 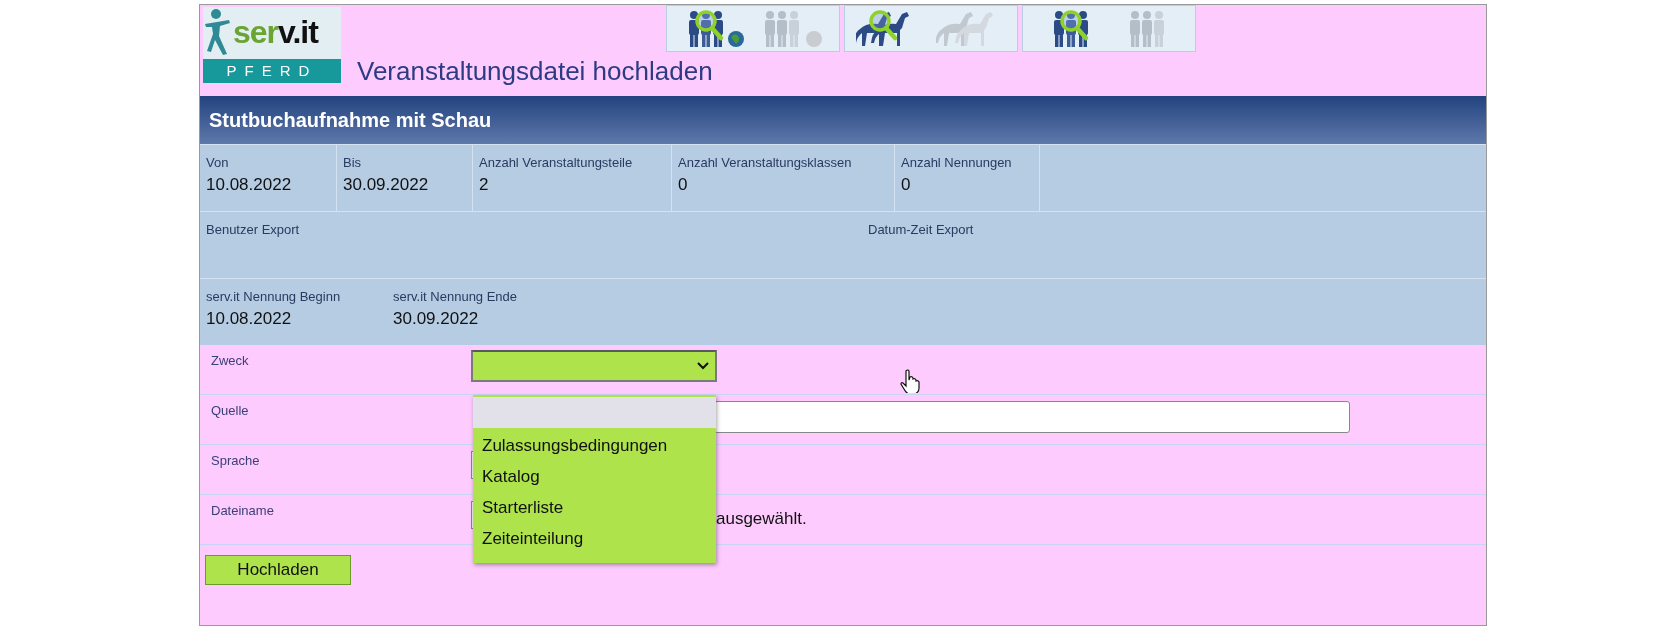 I want to click on field-label: serv.it Nennung Beginn, so click(x=274, y=296).